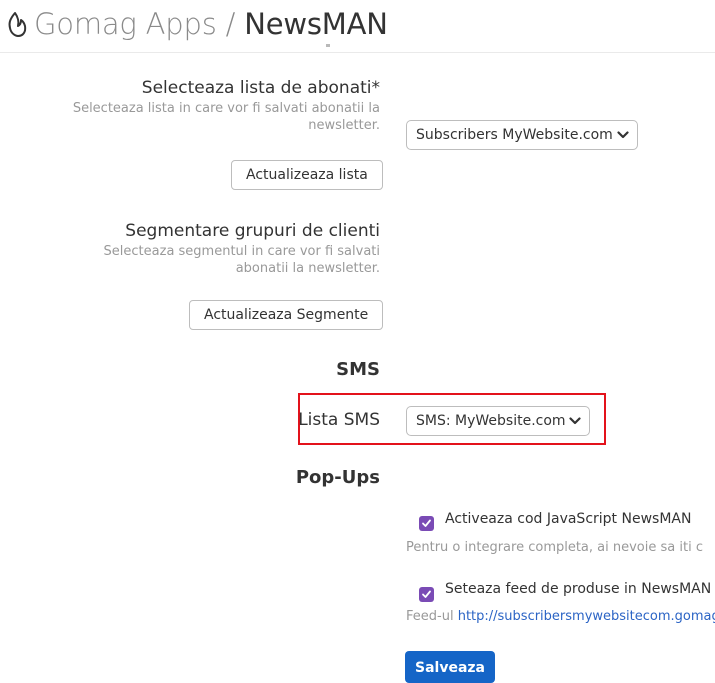 The height and width of the screenshot is (683, 715). Describe the element at coordinates (307, 175) in the screenshot. I see `update-list-button: Actualizeaza lista` at that location.